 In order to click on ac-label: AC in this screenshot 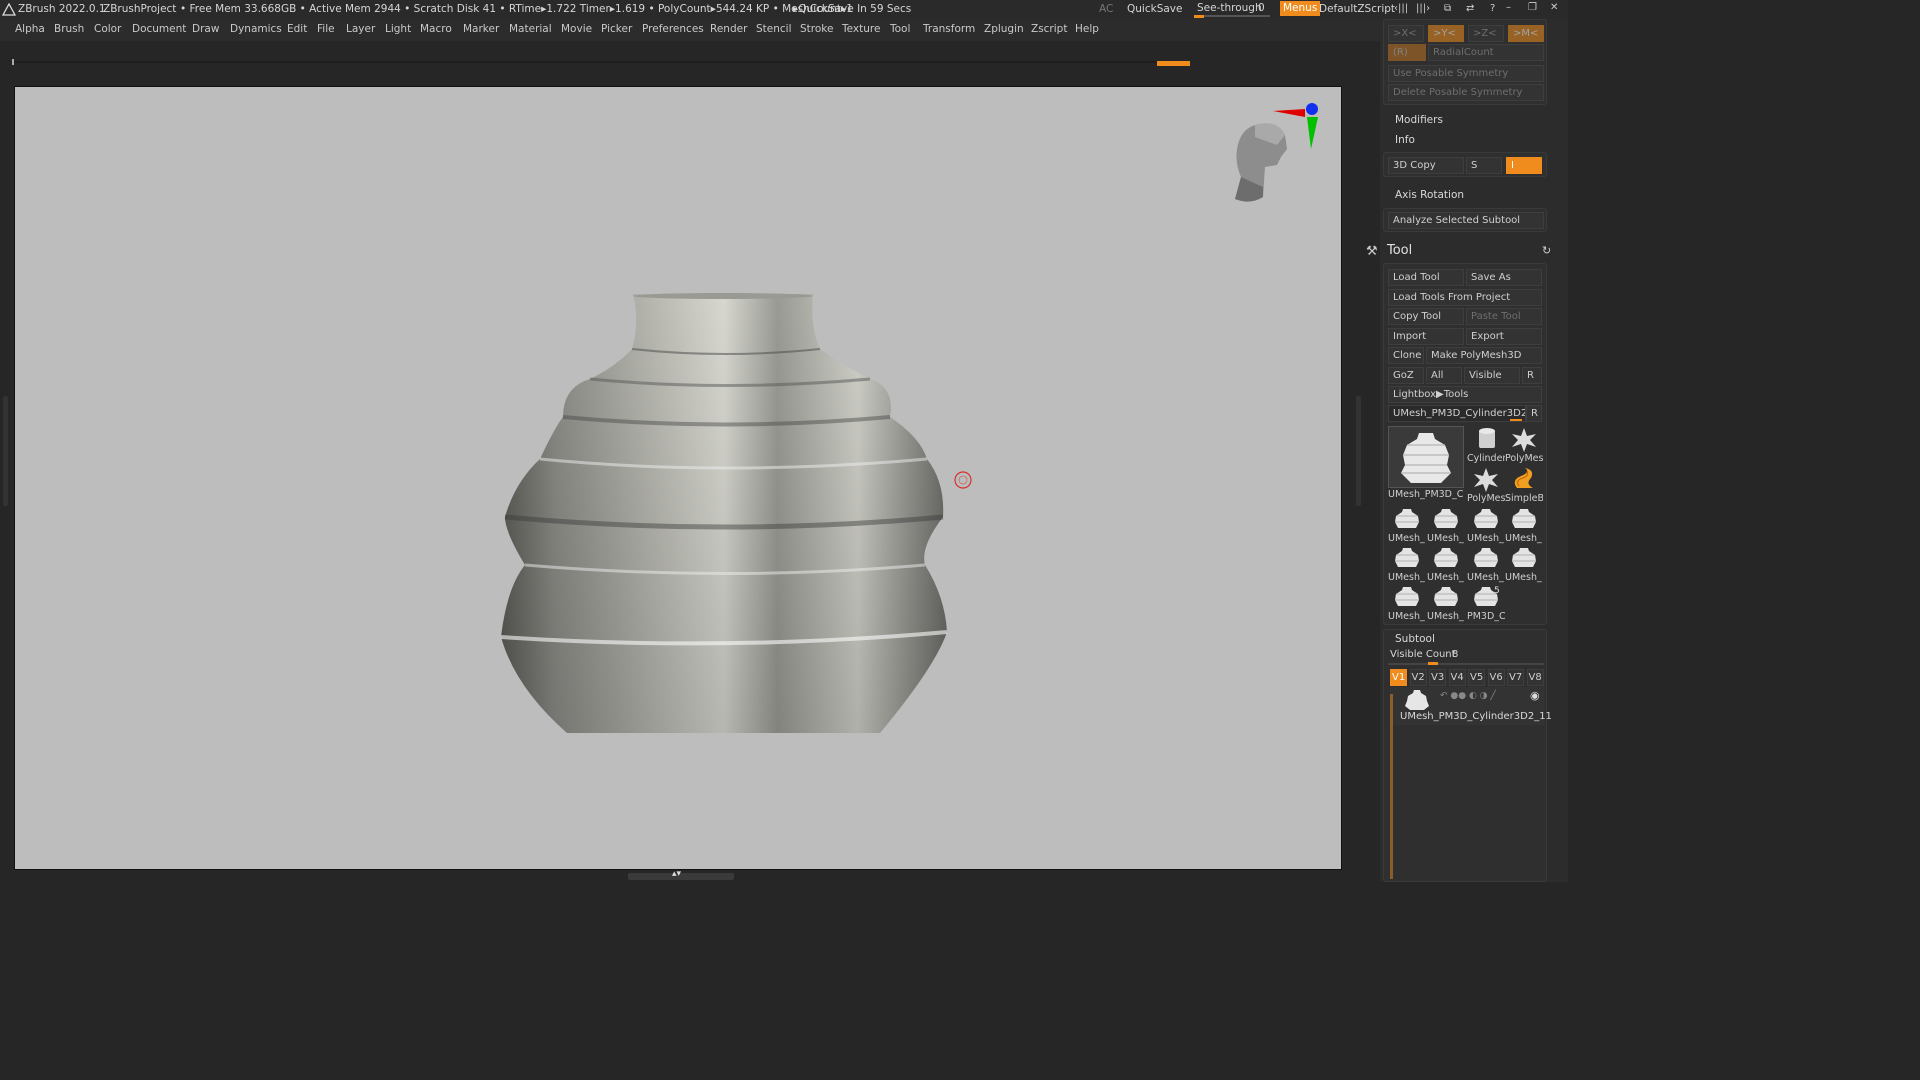, I will do `click(1106, 9)`.